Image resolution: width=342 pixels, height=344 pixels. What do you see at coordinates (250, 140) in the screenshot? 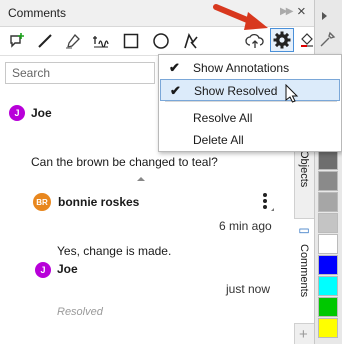
I see `menu-item-delete-all: Delete All` at bounding box center [250, 140].